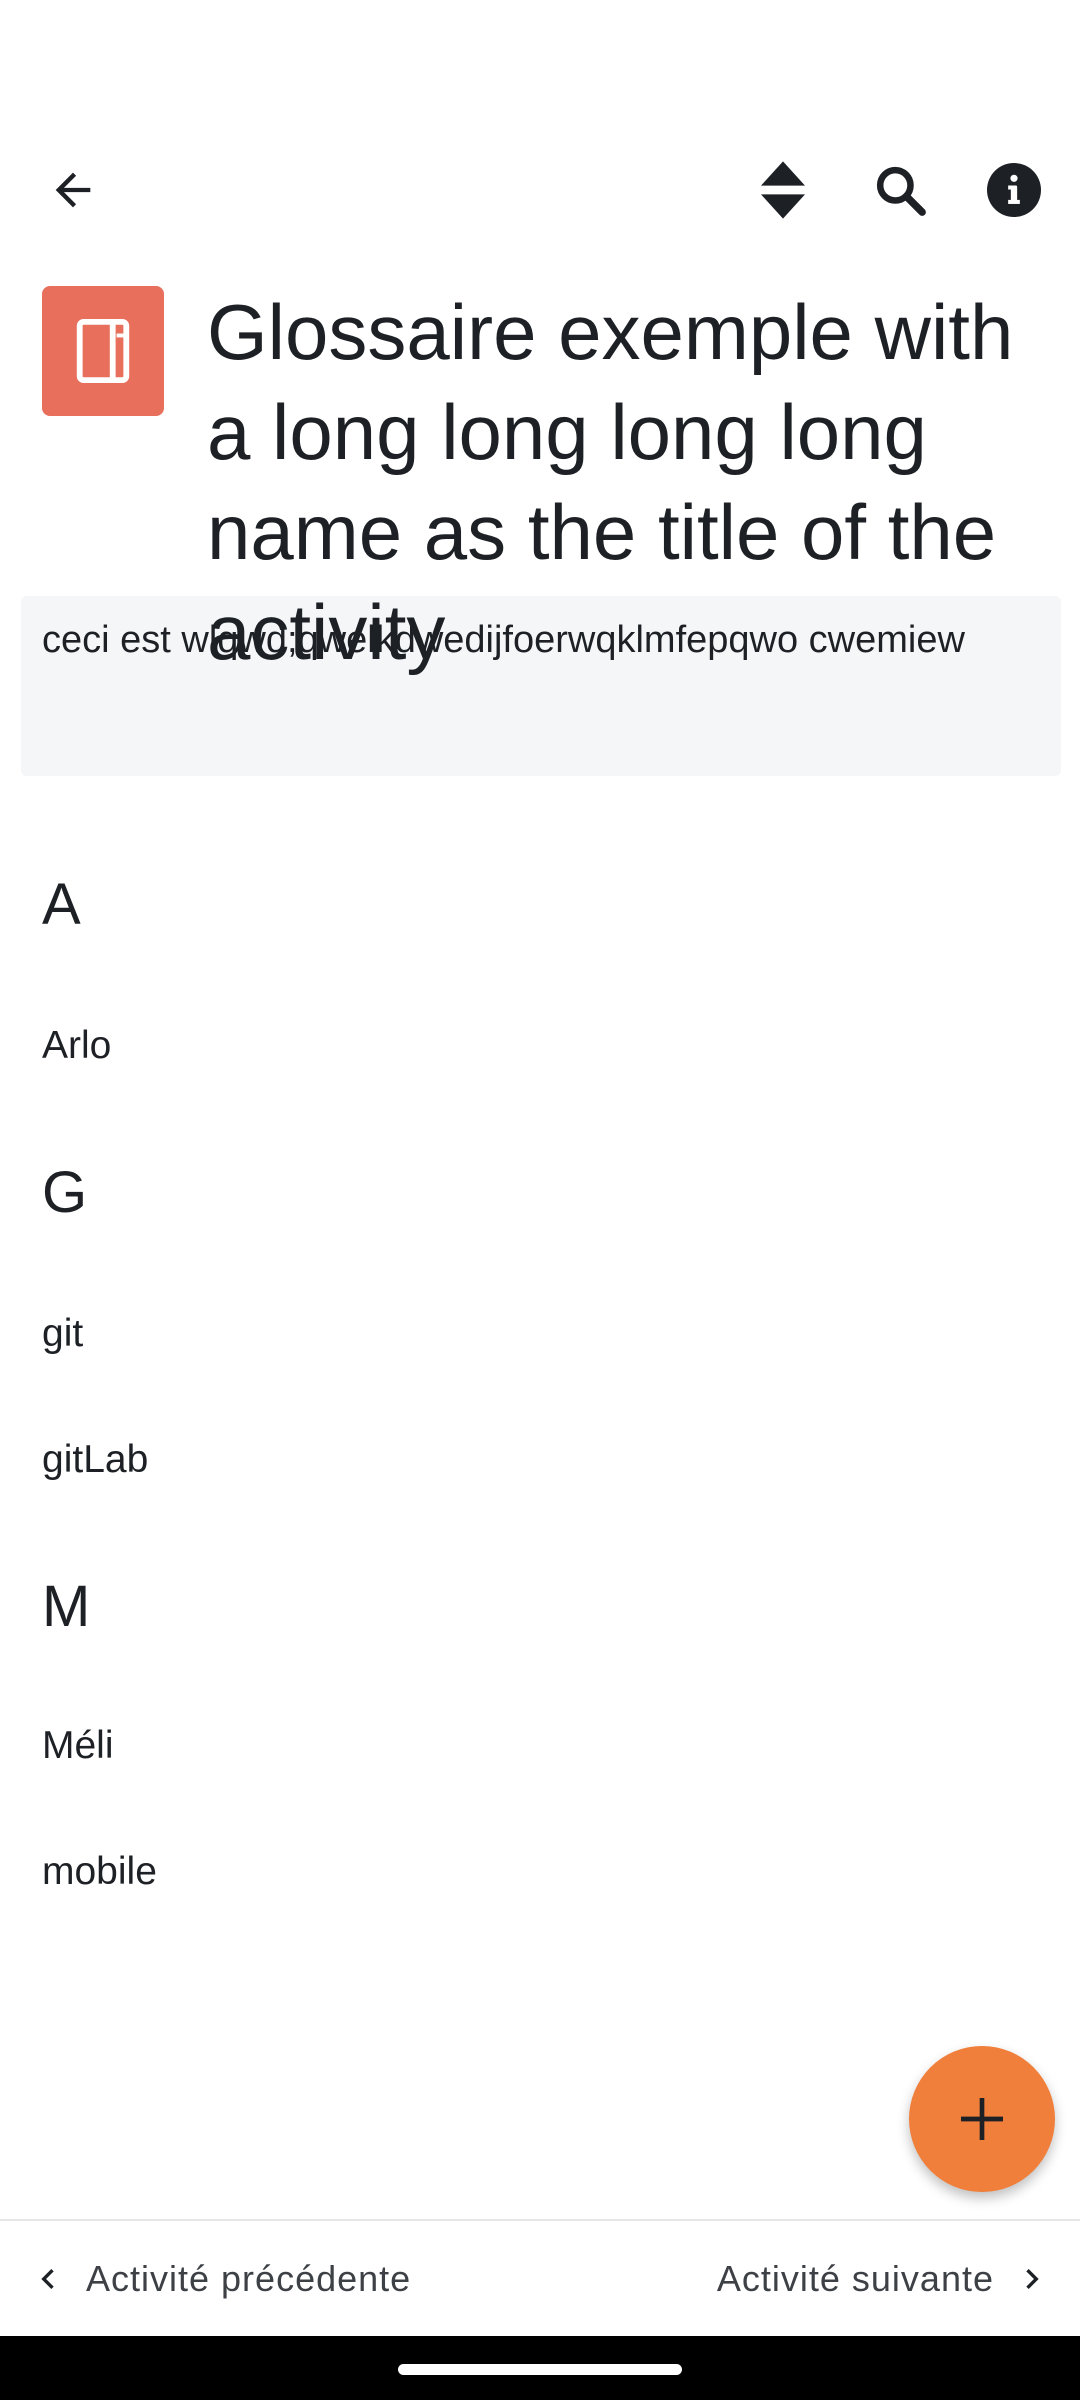  What do you see at coordinates (77, 1045) in the screenshot?
I see `entry-label: Arlo` at bounding box center [77, 1045].